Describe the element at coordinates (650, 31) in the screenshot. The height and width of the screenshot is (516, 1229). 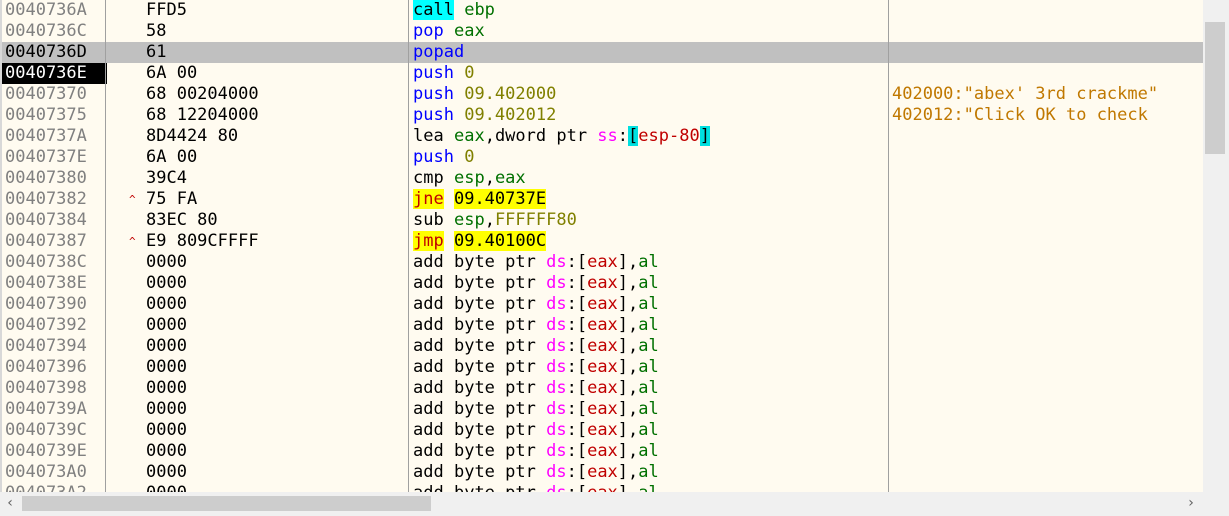
I see `row-instruction: pop eax` at that location.